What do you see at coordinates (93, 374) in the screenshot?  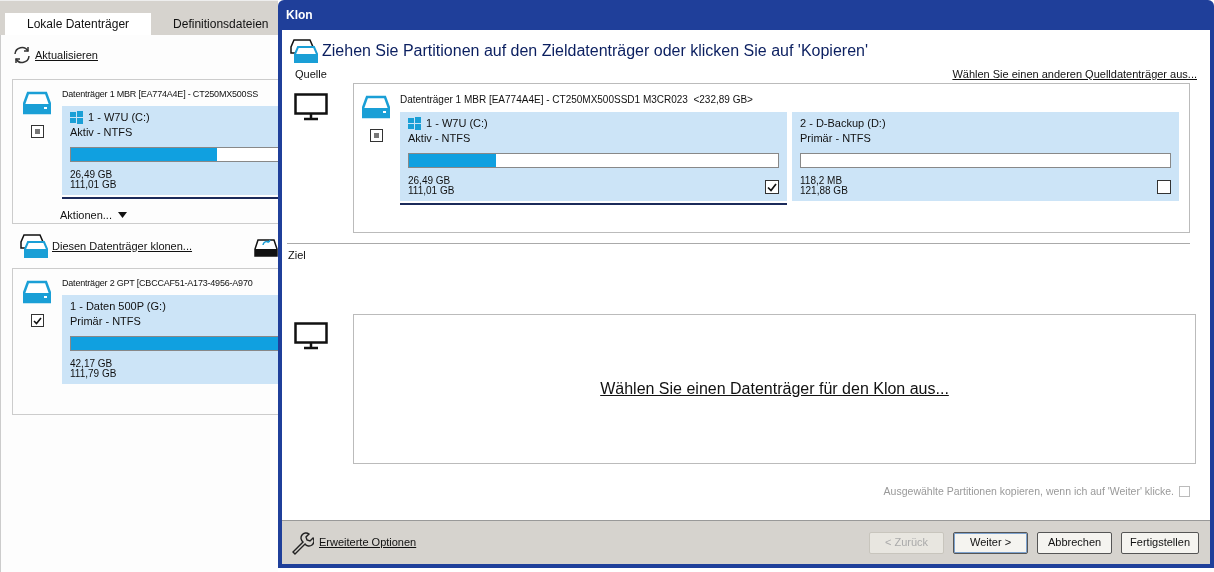 I see `total-size: 111,79 GB` at bounding box center [93, 374].